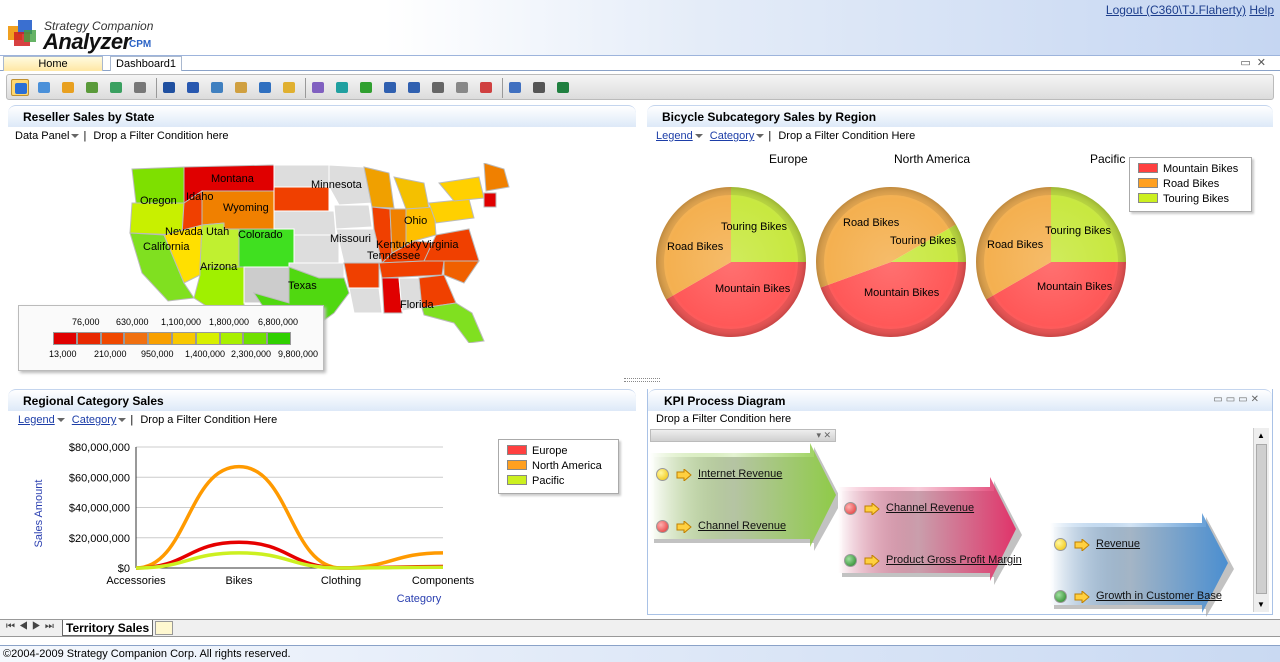 The height and width of the screenshot is (662, 1280). What do you see at coordinates (32, 626) in the screenshot?
I see `sheet-nav-arrows: ⏮◀▶⏭` at bounding box center [32, 626].